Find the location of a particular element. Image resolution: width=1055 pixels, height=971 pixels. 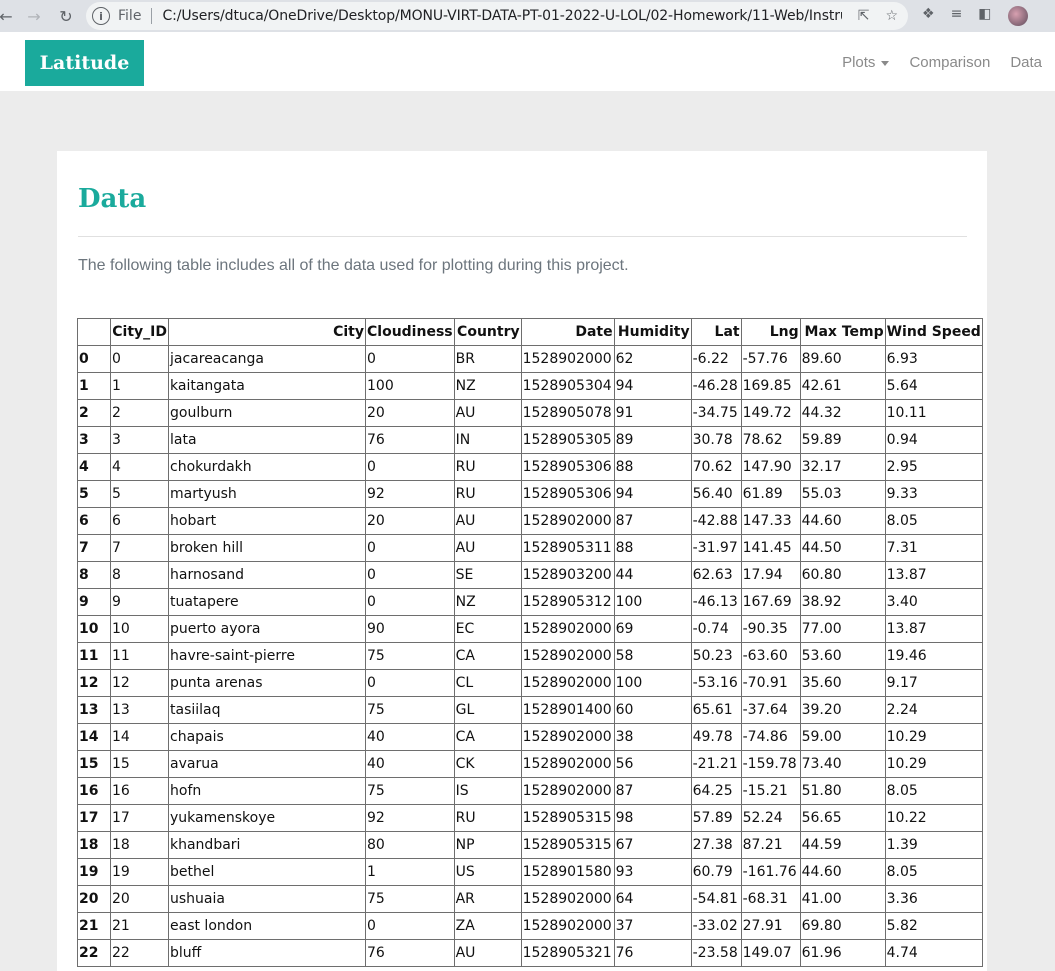

table-cell: 5.82 is located at coordinates (933, 926).